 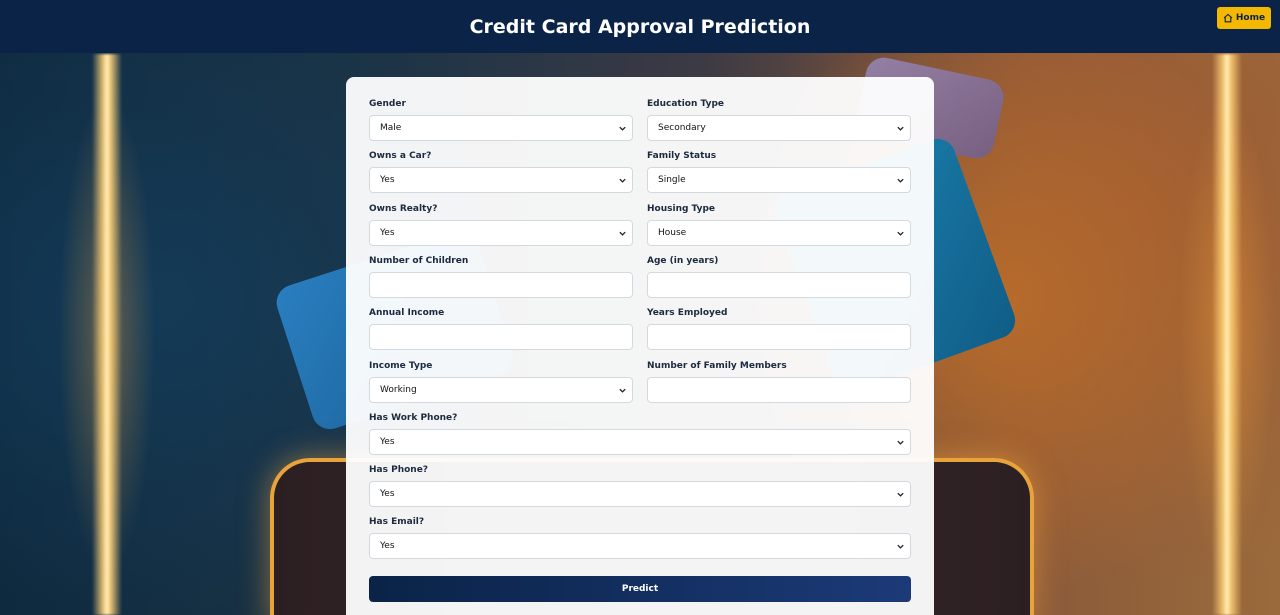 What do you see at coordinates (717, 366) in the screenshot?
I see `family-members-label: Number of Family Members` at bounding box center [717, 366].